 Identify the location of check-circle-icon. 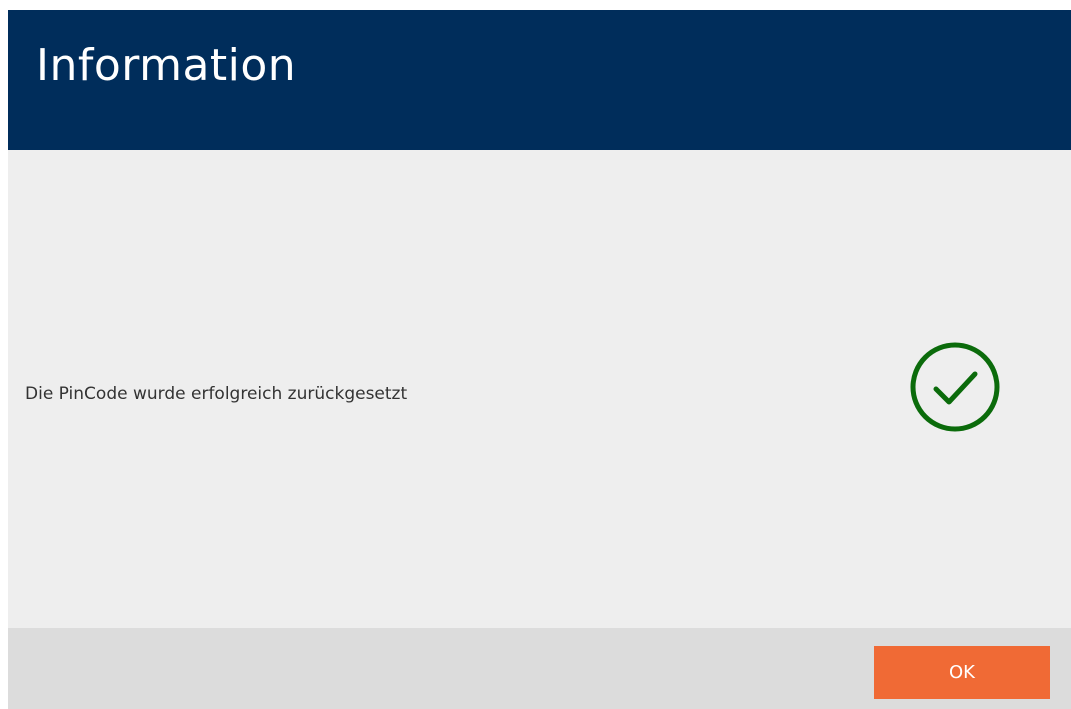
(955, 387).